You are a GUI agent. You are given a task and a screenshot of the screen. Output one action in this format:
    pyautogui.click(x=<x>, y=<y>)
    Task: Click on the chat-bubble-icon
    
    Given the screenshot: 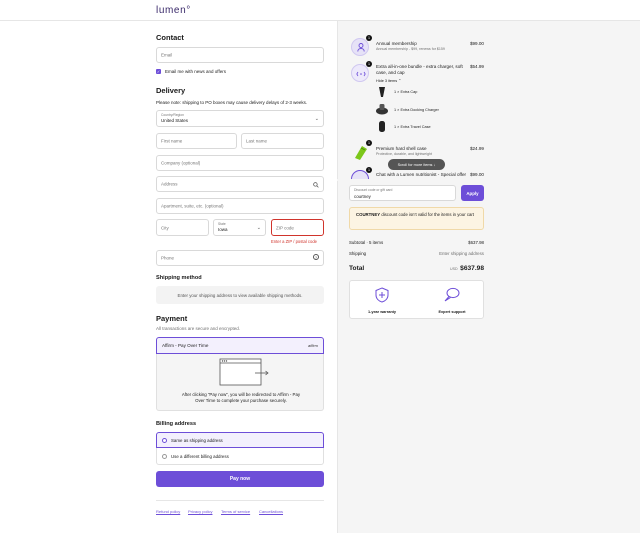 What is the action you would take?
    pyautogui.click(x=452, y=294)
    